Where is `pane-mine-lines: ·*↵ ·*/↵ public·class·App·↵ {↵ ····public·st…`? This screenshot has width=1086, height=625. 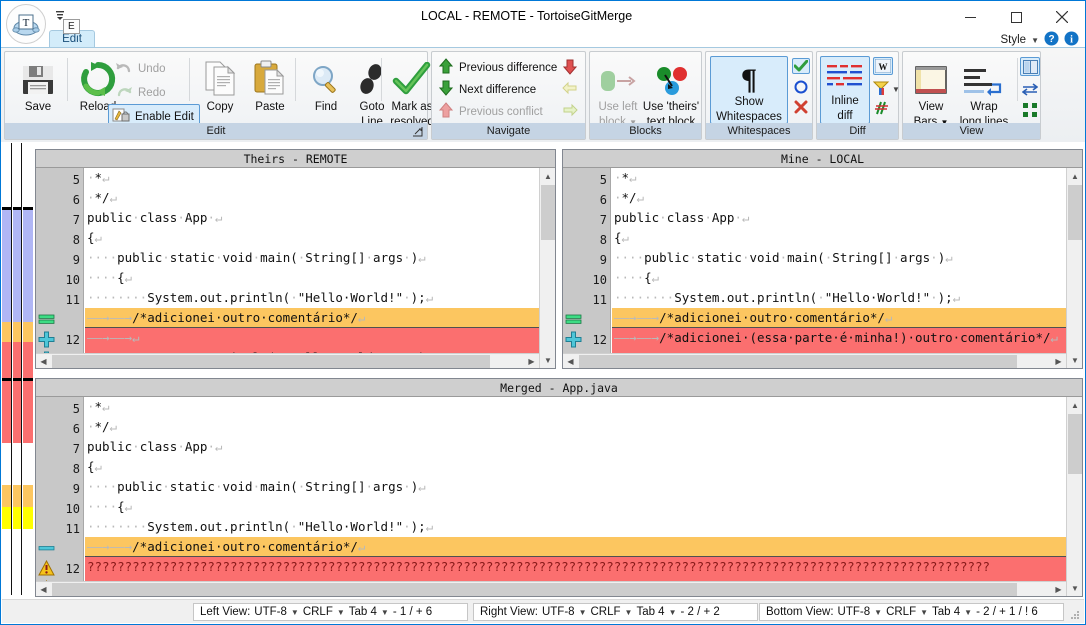 pane-mine-lines: ·*↵ ·*/↵ public·class·App·↵ {↵ ····public·st… is located at coordinates (847, 268).